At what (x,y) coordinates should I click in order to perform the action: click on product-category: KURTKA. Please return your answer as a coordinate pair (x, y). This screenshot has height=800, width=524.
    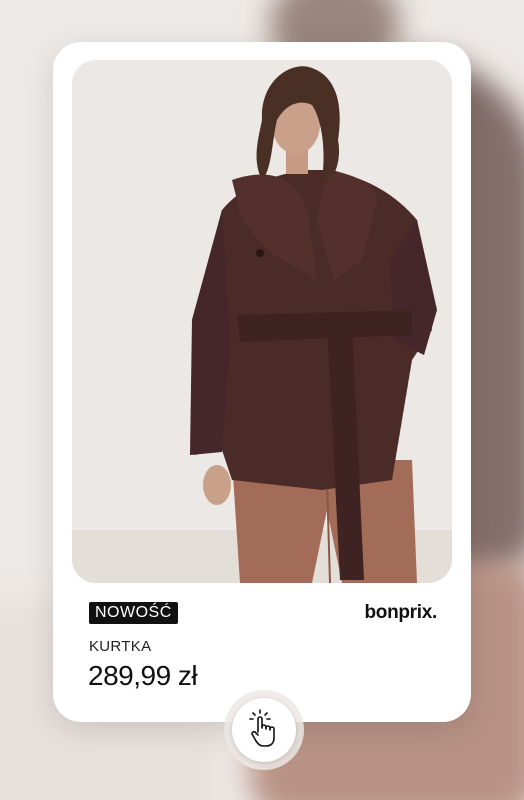
    Looking at the image, I should click on (120, 646).